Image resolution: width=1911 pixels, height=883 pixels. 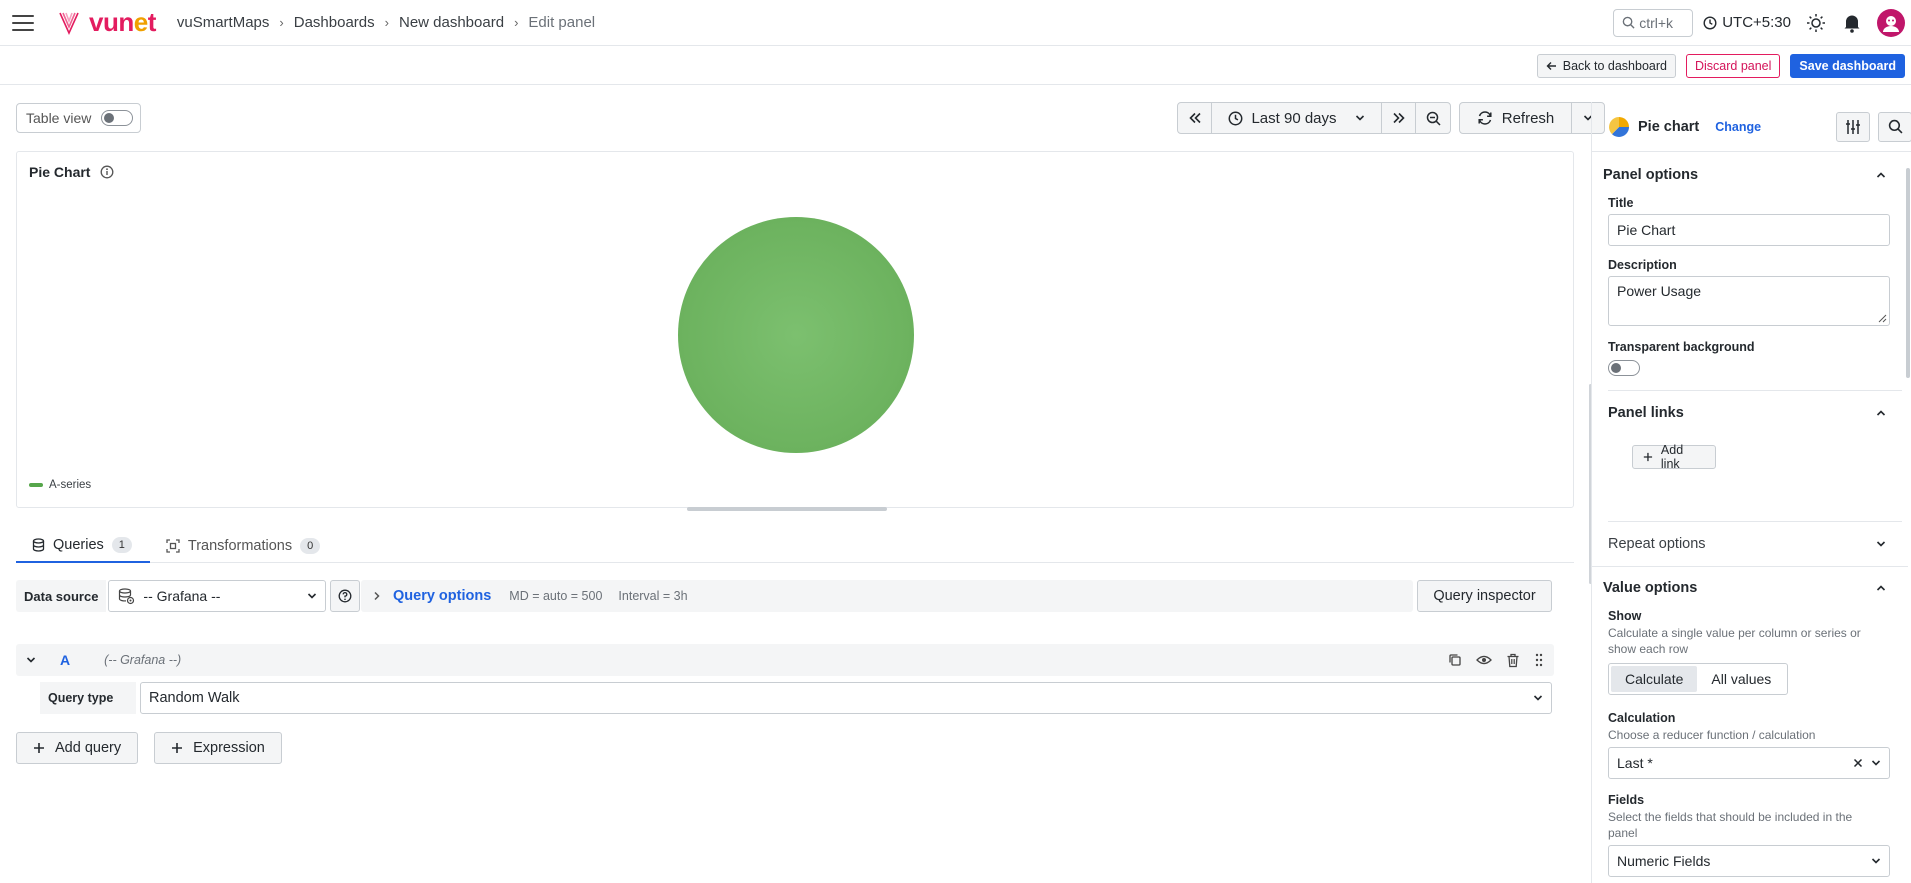 What do you see at coordinates (1294, 118) in the screenshot?
I see `time-range-label: Last 90 days` at bounding box center [1294, 118].